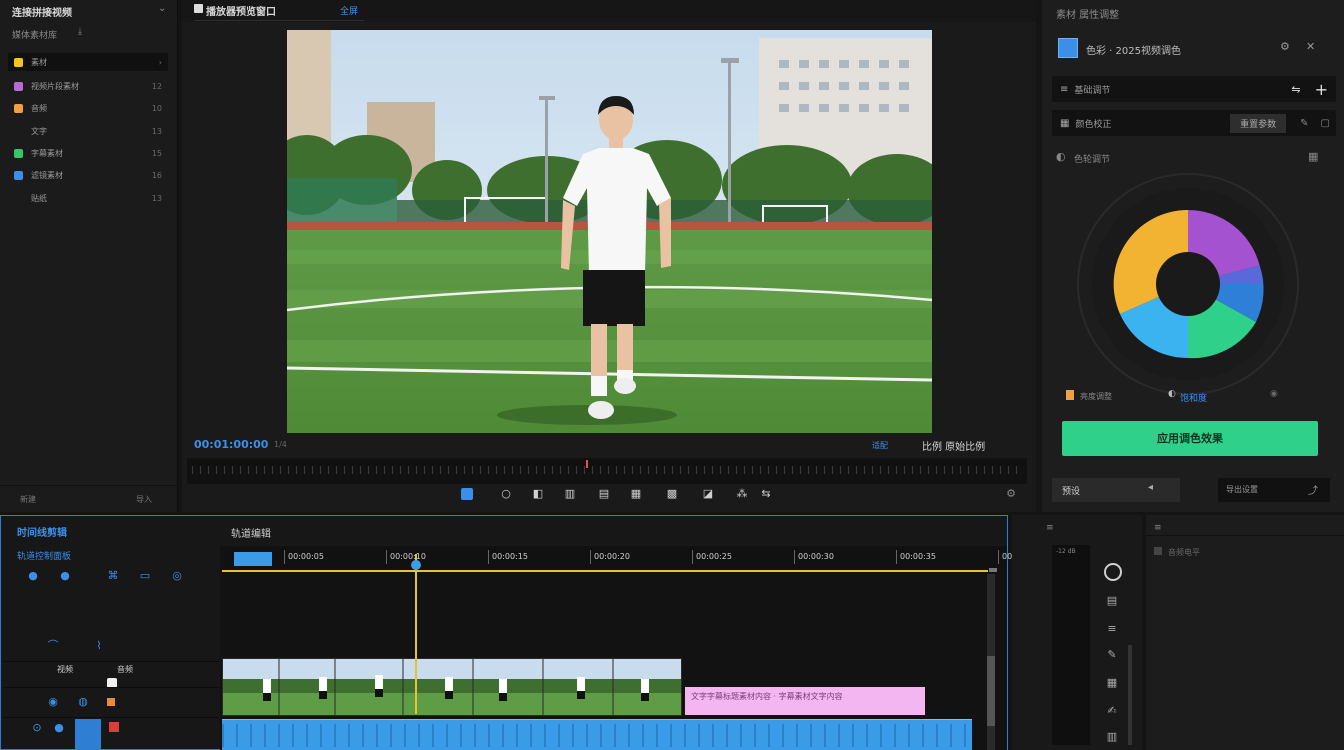 This screenshot has height=750, width=1344. What do you see at coordinates (1112, 737) in the screenshot?
I see `layers-icon: ▥` at bounding box center [1112, 737].